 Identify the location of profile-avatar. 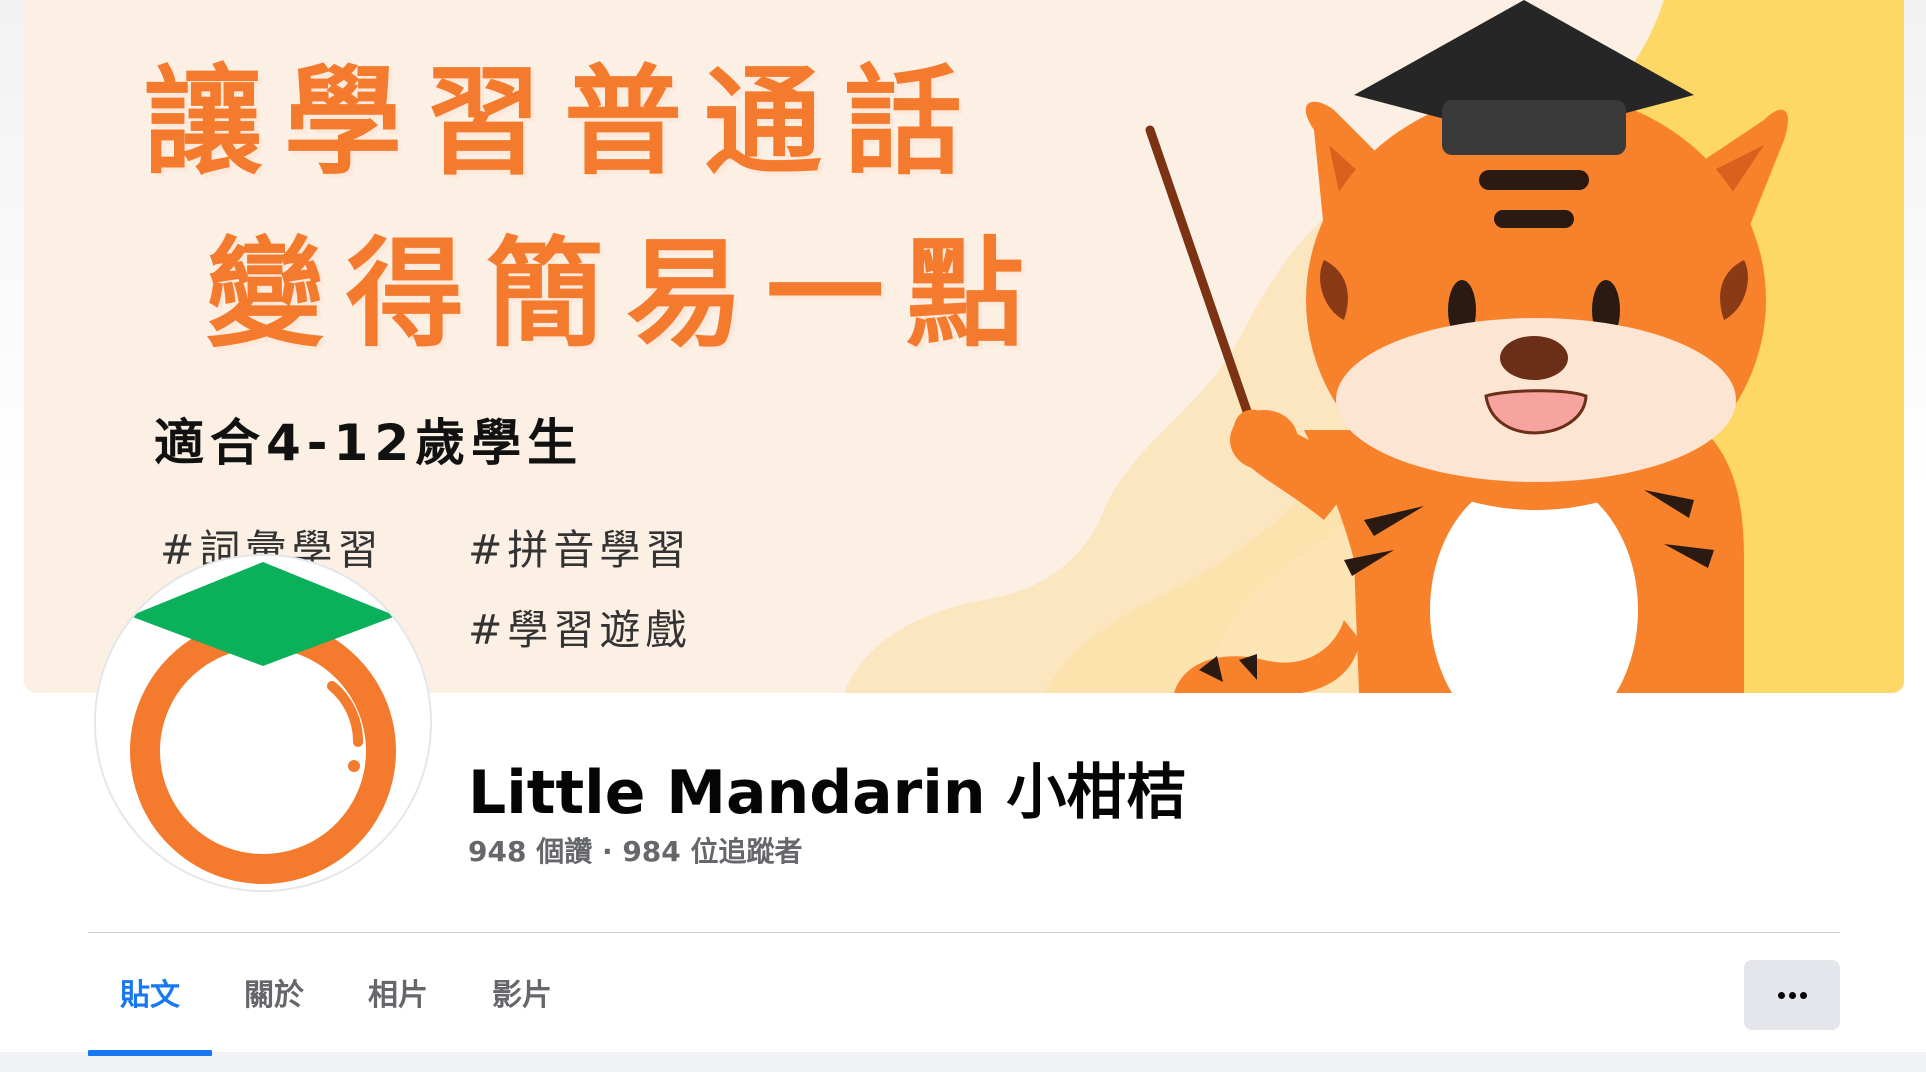
(263, 723).